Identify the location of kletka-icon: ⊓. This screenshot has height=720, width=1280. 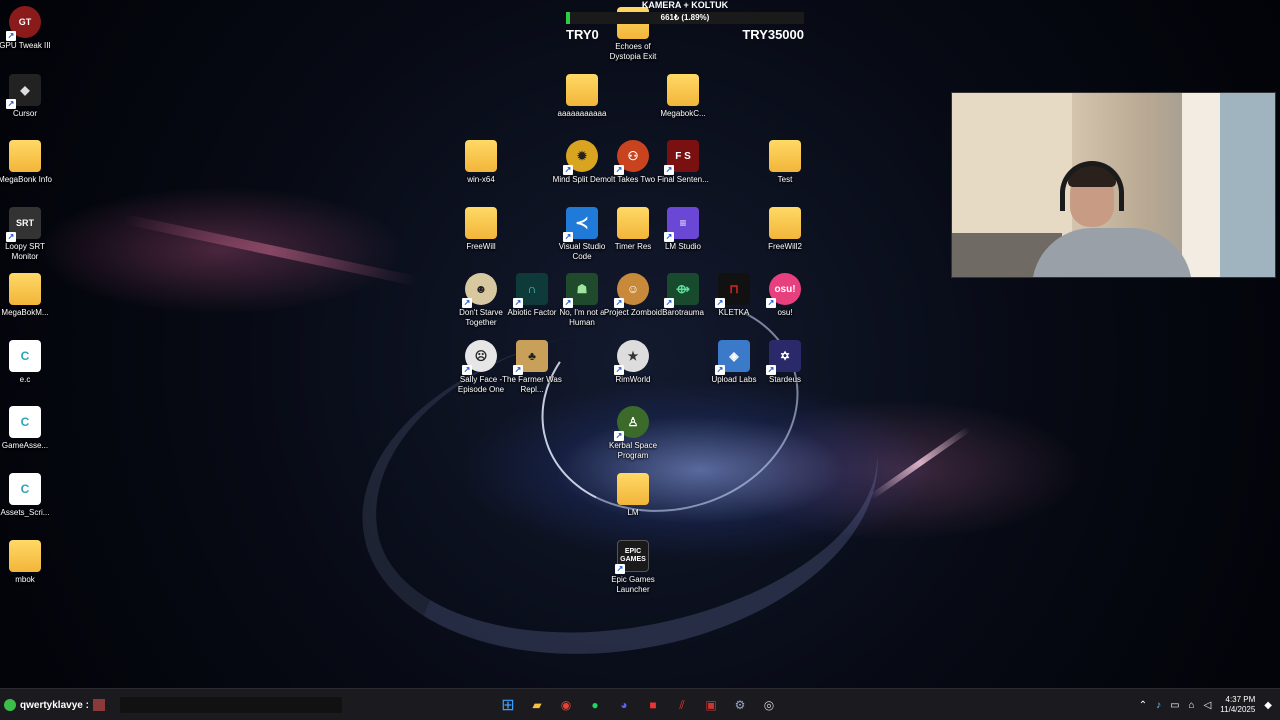
(732, 290).